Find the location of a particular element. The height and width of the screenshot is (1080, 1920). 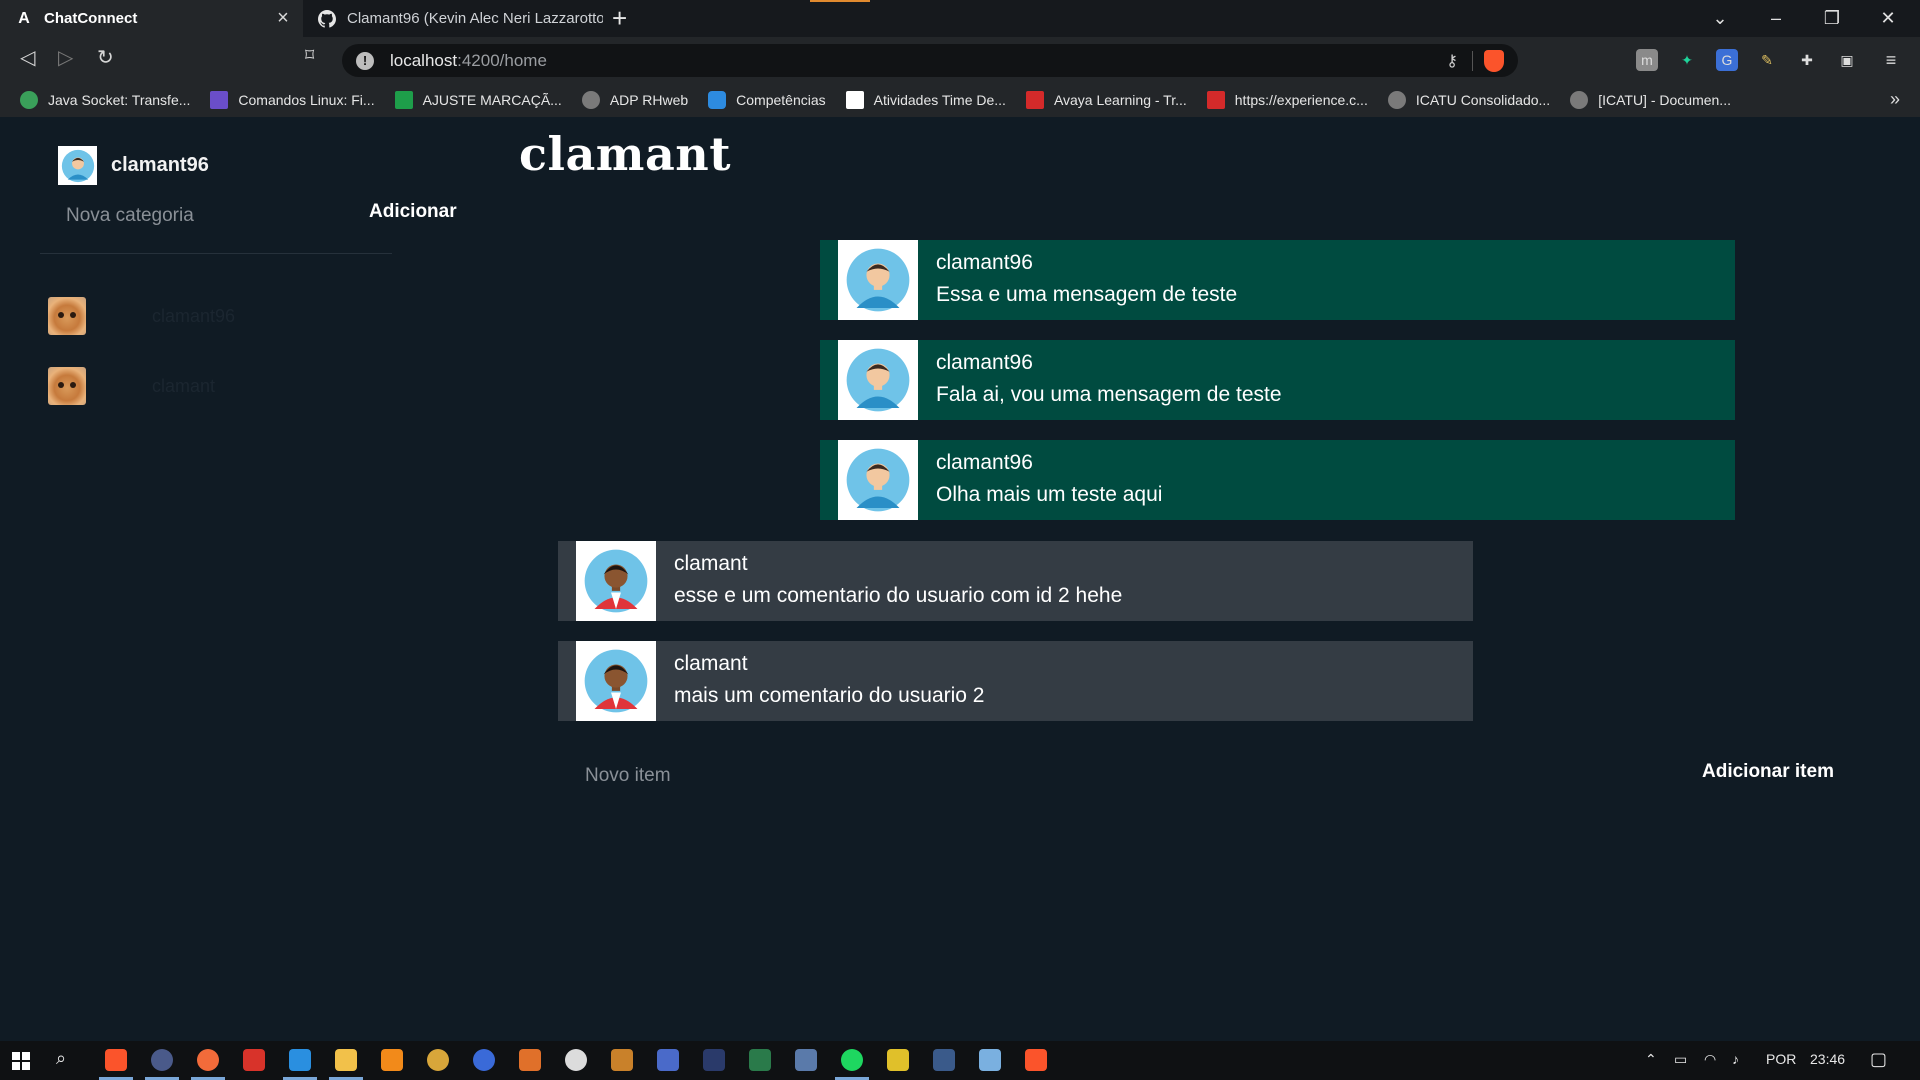

menu-icon: ≡ is located at coordinates (1891, 60).